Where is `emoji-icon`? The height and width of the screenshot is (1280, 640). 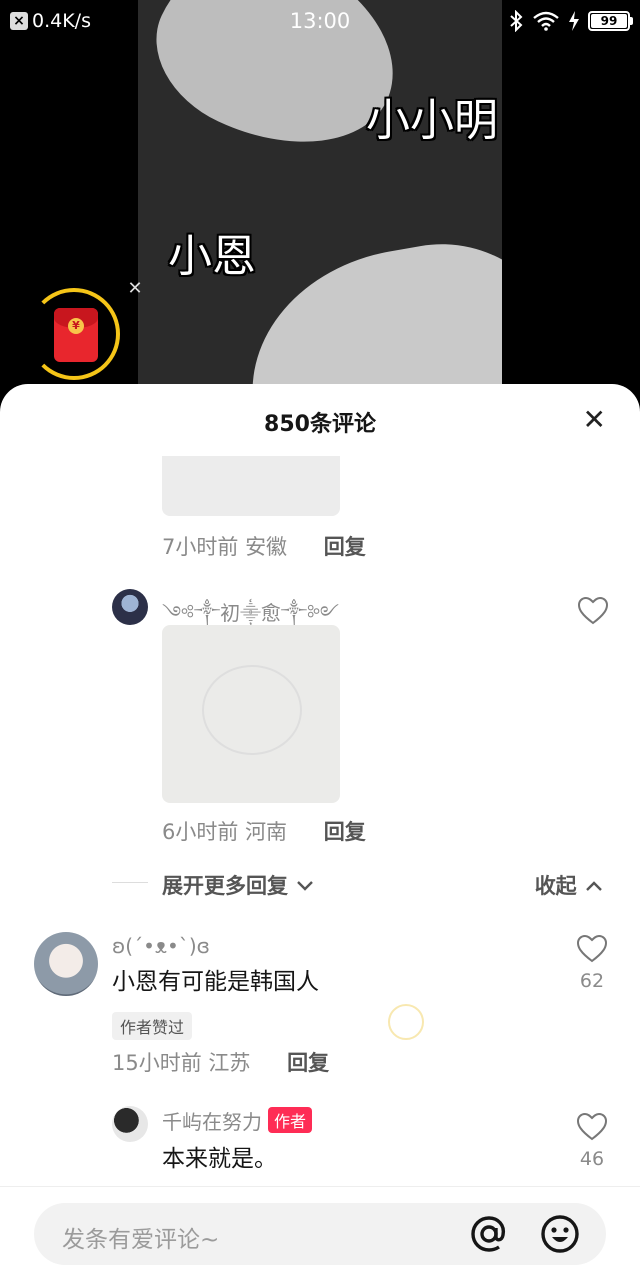 emoji-icon is located at coordinates (560, 1234).